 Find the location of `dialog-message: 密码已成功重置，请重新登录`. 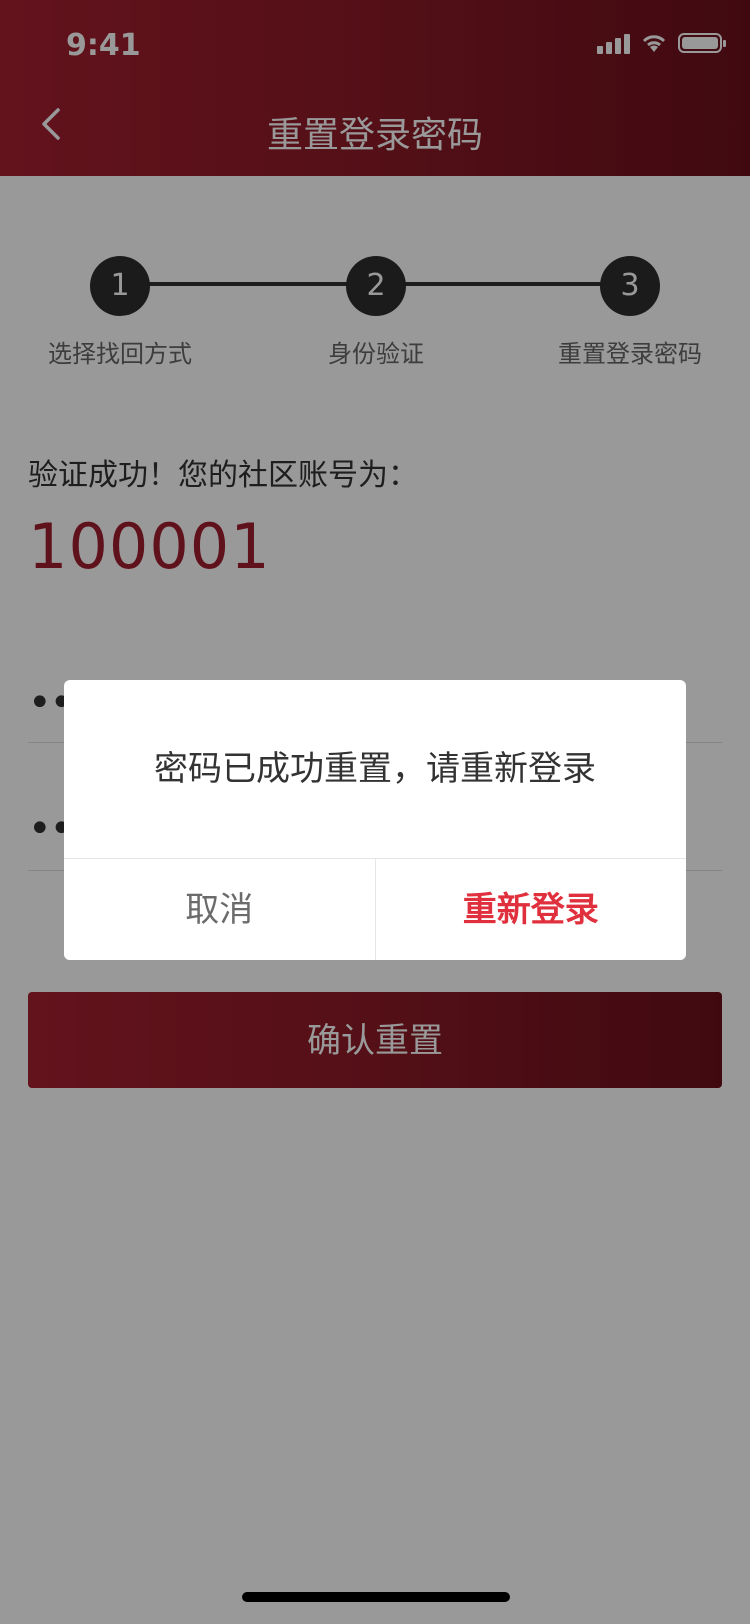

dialog-message: 密码已成功重置，请重新登录 is located at coordinates (375, 769).